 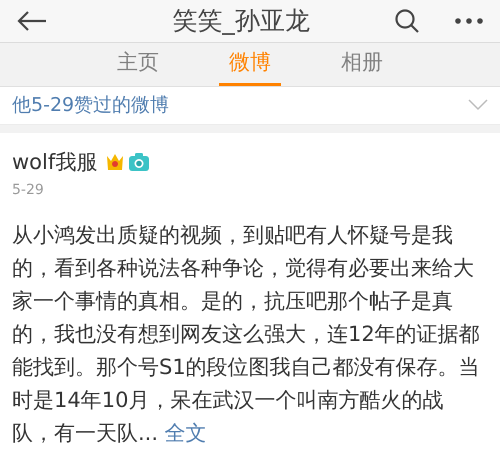 What do you see at coordinates (362, 64) in the screenshot?
I see `profile-tab: 相册` at bounding box center [362, 64].